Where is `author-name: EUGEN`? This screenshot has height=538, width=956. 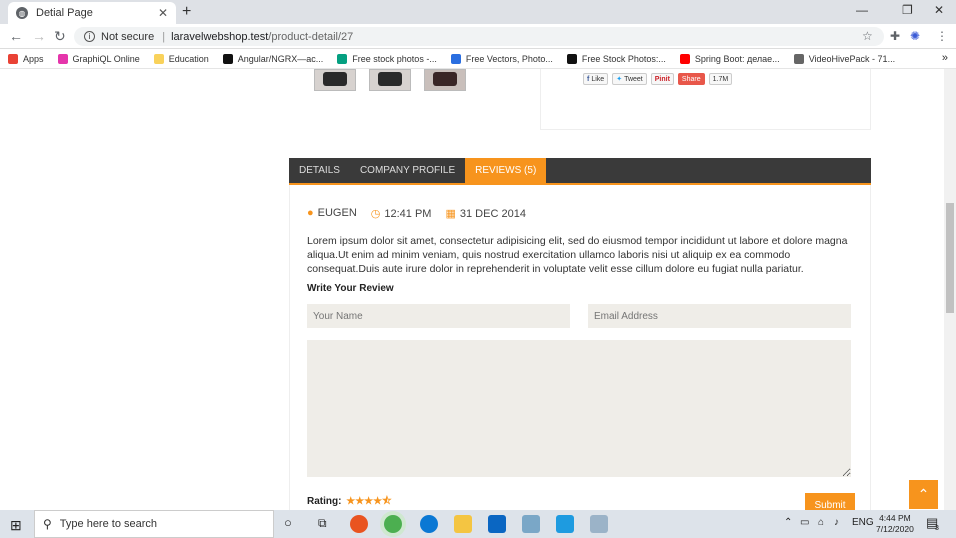
author-name: EUGEN is located at coordinates (337, 213).